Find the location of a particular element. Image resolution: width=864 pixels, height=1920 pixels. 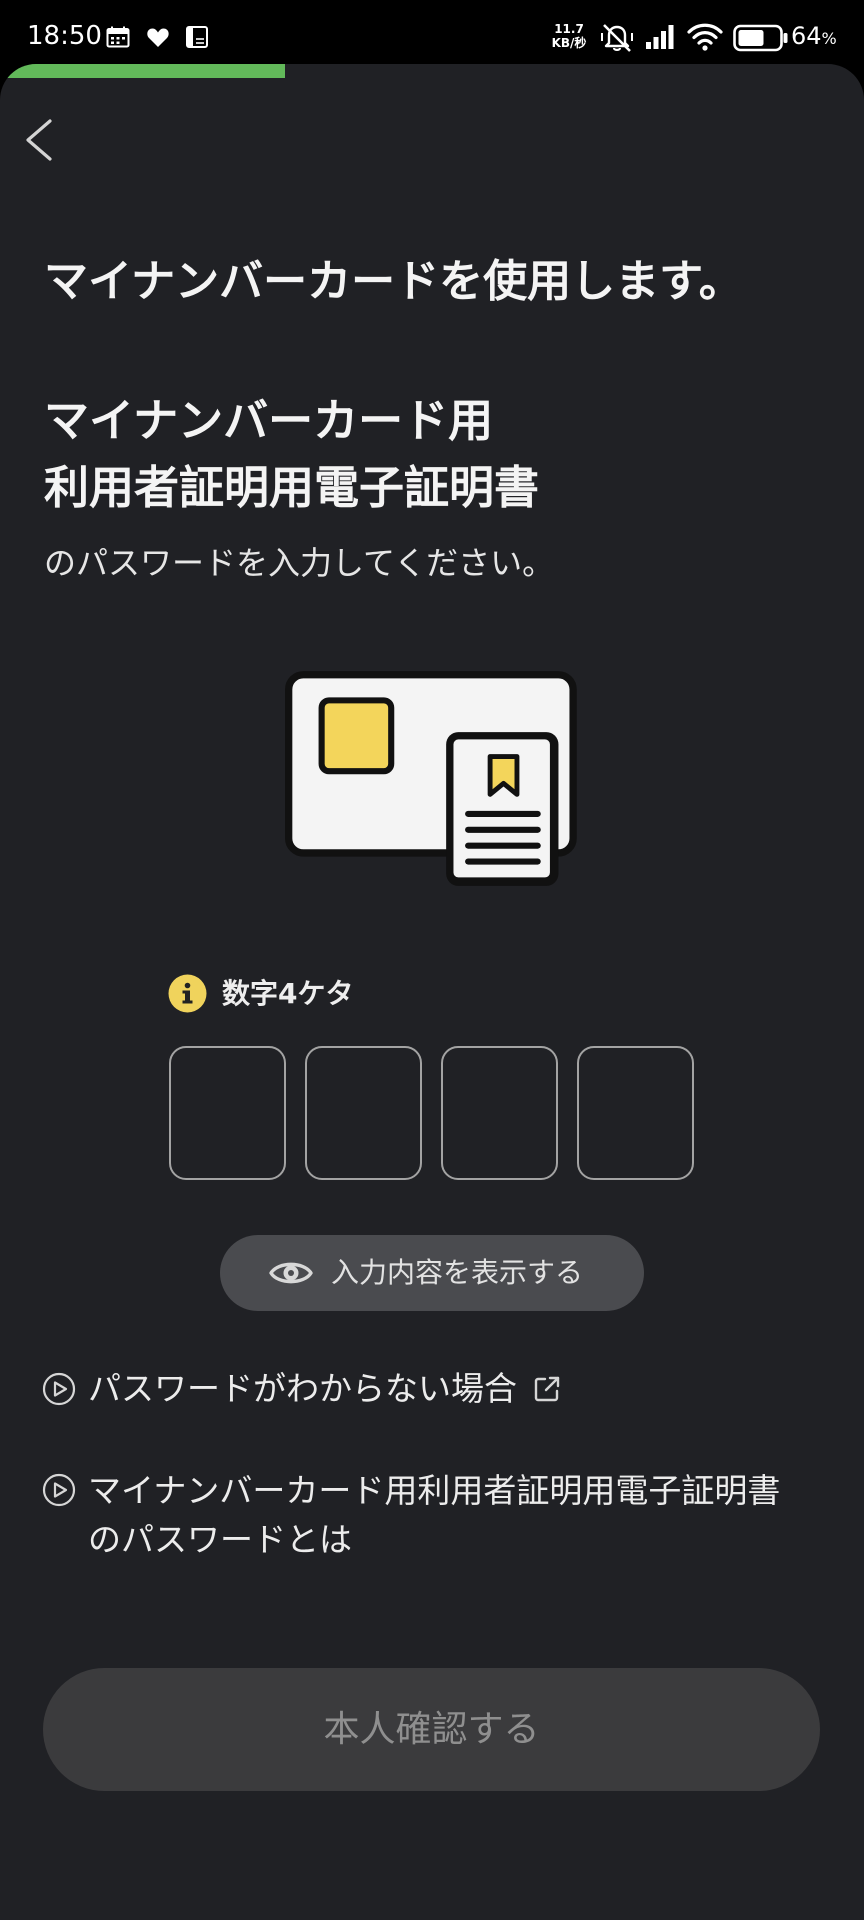

page-title: マイナンバーカードを使用します。 is located at coordinates (393, 281).